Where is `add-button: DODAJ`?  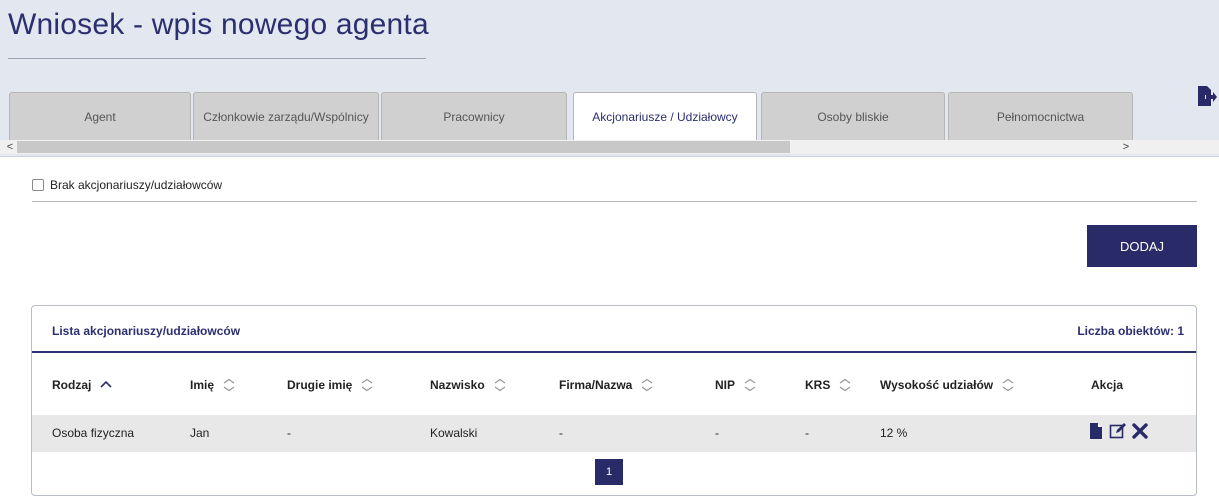 add-button: DODAJ is located at coordinates (1142, 246).